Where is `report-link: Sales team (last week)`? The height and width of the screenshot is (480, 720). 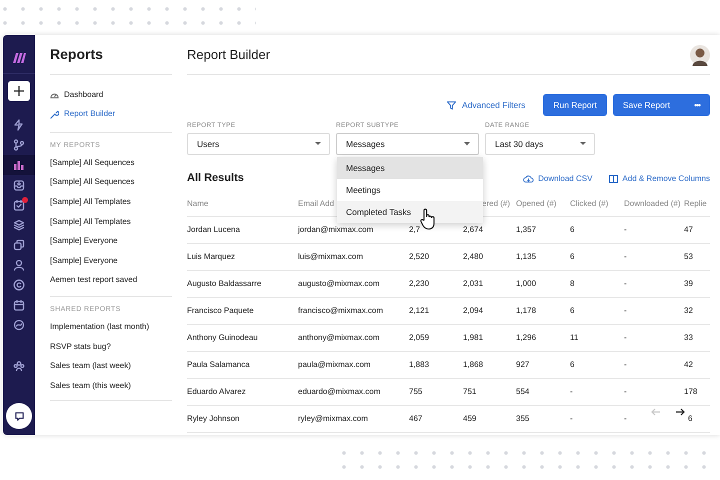
report-link: Sales team (last week) is located at coordinates (111, 366).